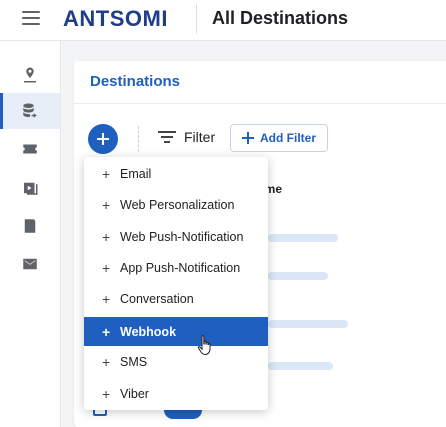 The height and width of the screenshot is (427, 446). What do you see at coordinates (182, 237) in the screenshot?
I see `menu-item-label: Web Push-Notification` at bounding box center [182, 237].